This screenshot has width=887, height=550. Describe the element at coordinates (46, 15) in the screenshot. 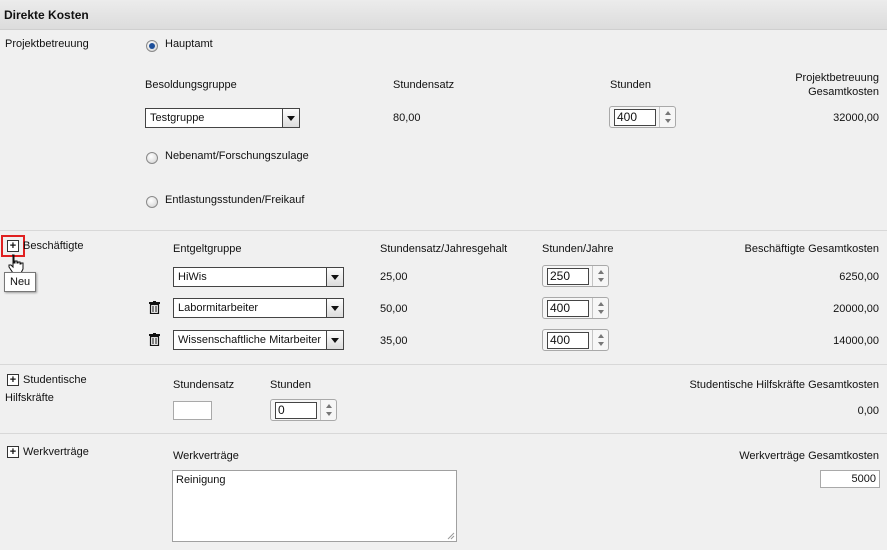

I see `section-title: Direkte Kosten` at that location.